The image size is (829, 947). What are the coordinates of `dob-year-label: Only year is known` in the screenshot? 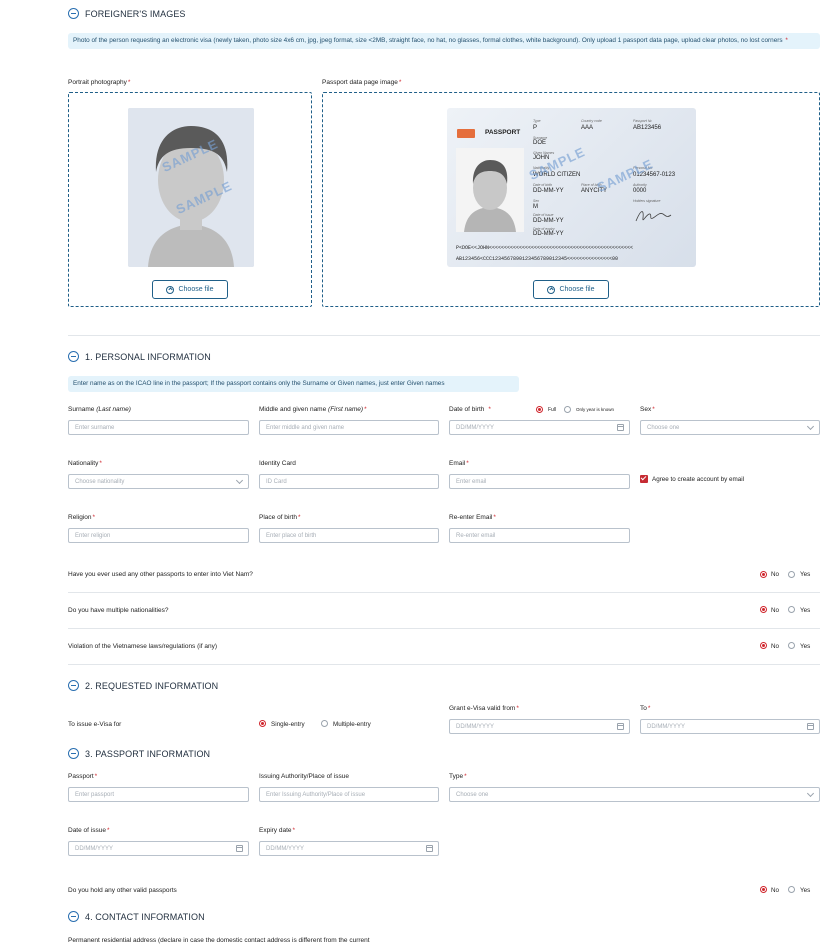 It's located at (595, 409).